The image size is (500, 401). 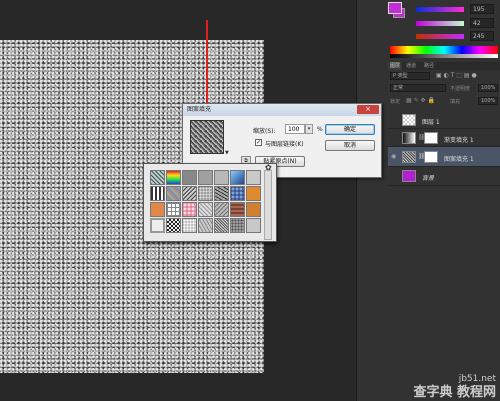 I want to click on color-slider-green: 42, so click(x=455, y=24).